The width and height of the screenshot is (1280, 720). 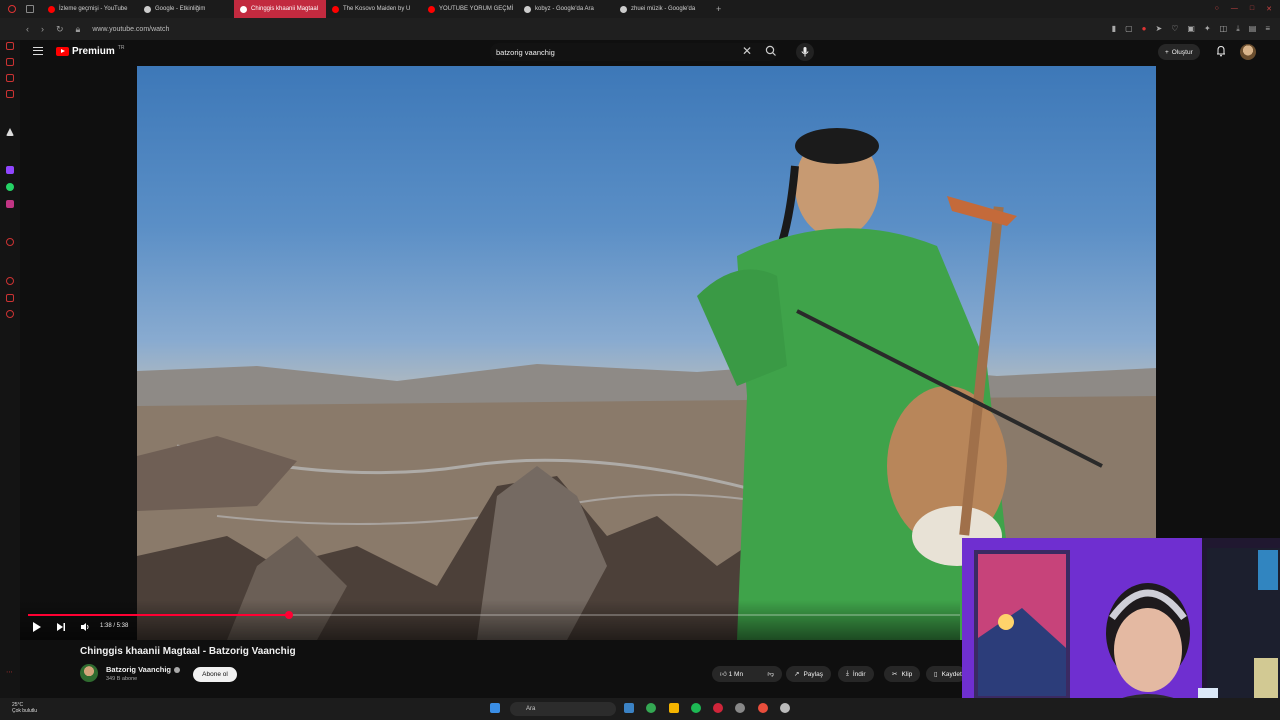 What do you see at coordinates (90, 9) in the screenshot?
I see `tab-history: İzleme geçmişi - YouTube` at bounding box center [90, 9].